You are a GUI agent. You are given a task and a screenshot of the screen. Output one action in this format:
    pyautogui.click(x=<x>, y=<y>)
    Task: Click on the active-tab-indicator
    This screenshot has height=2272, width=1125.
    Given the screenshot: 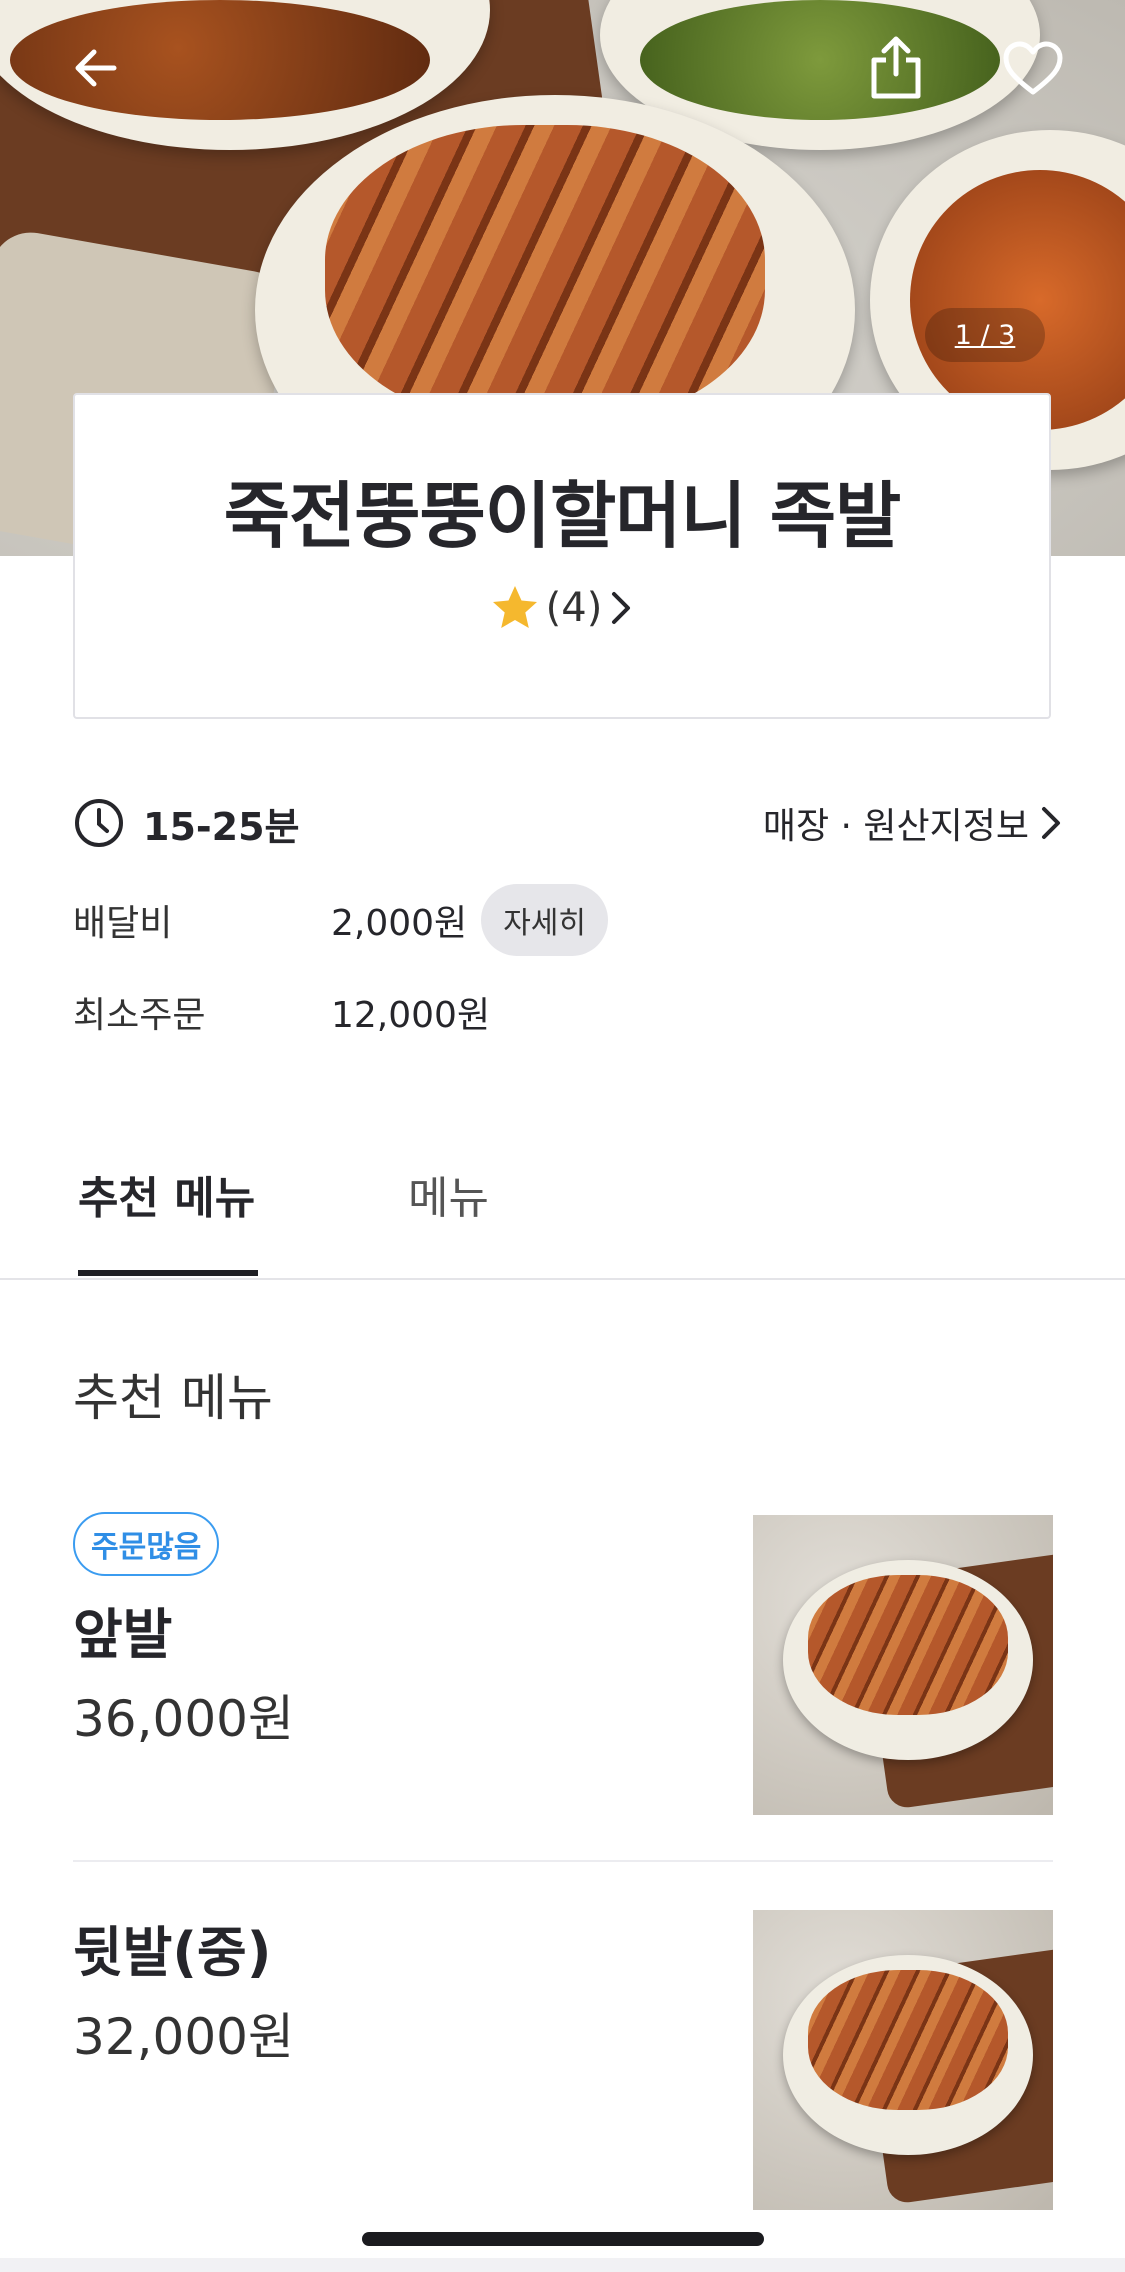 What is the action you would take?
    pyautogui.click(x=168, y=1273)
    